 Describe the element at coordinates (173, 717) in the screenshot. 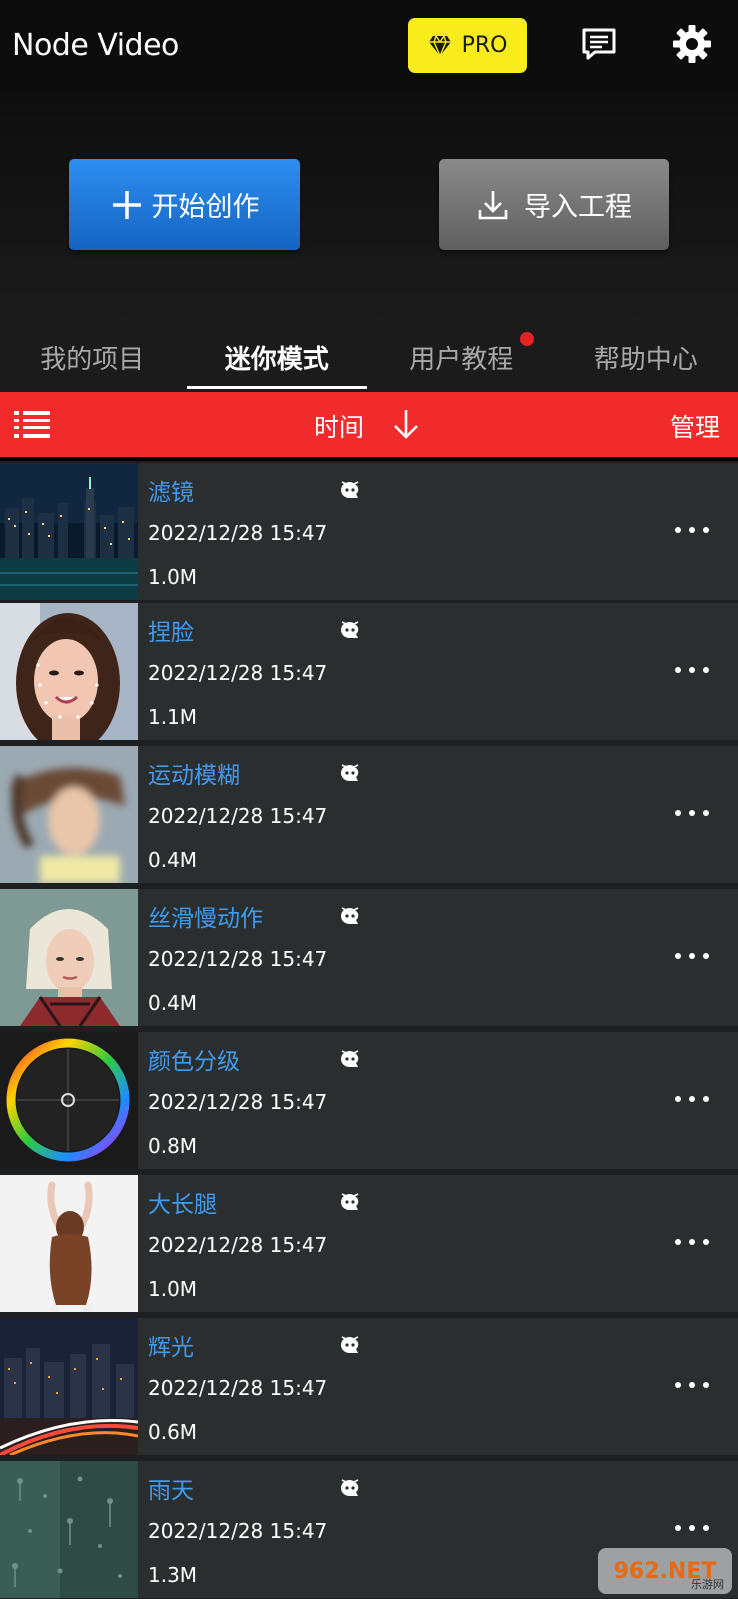

I see `project-size: 1.1M` at that location.